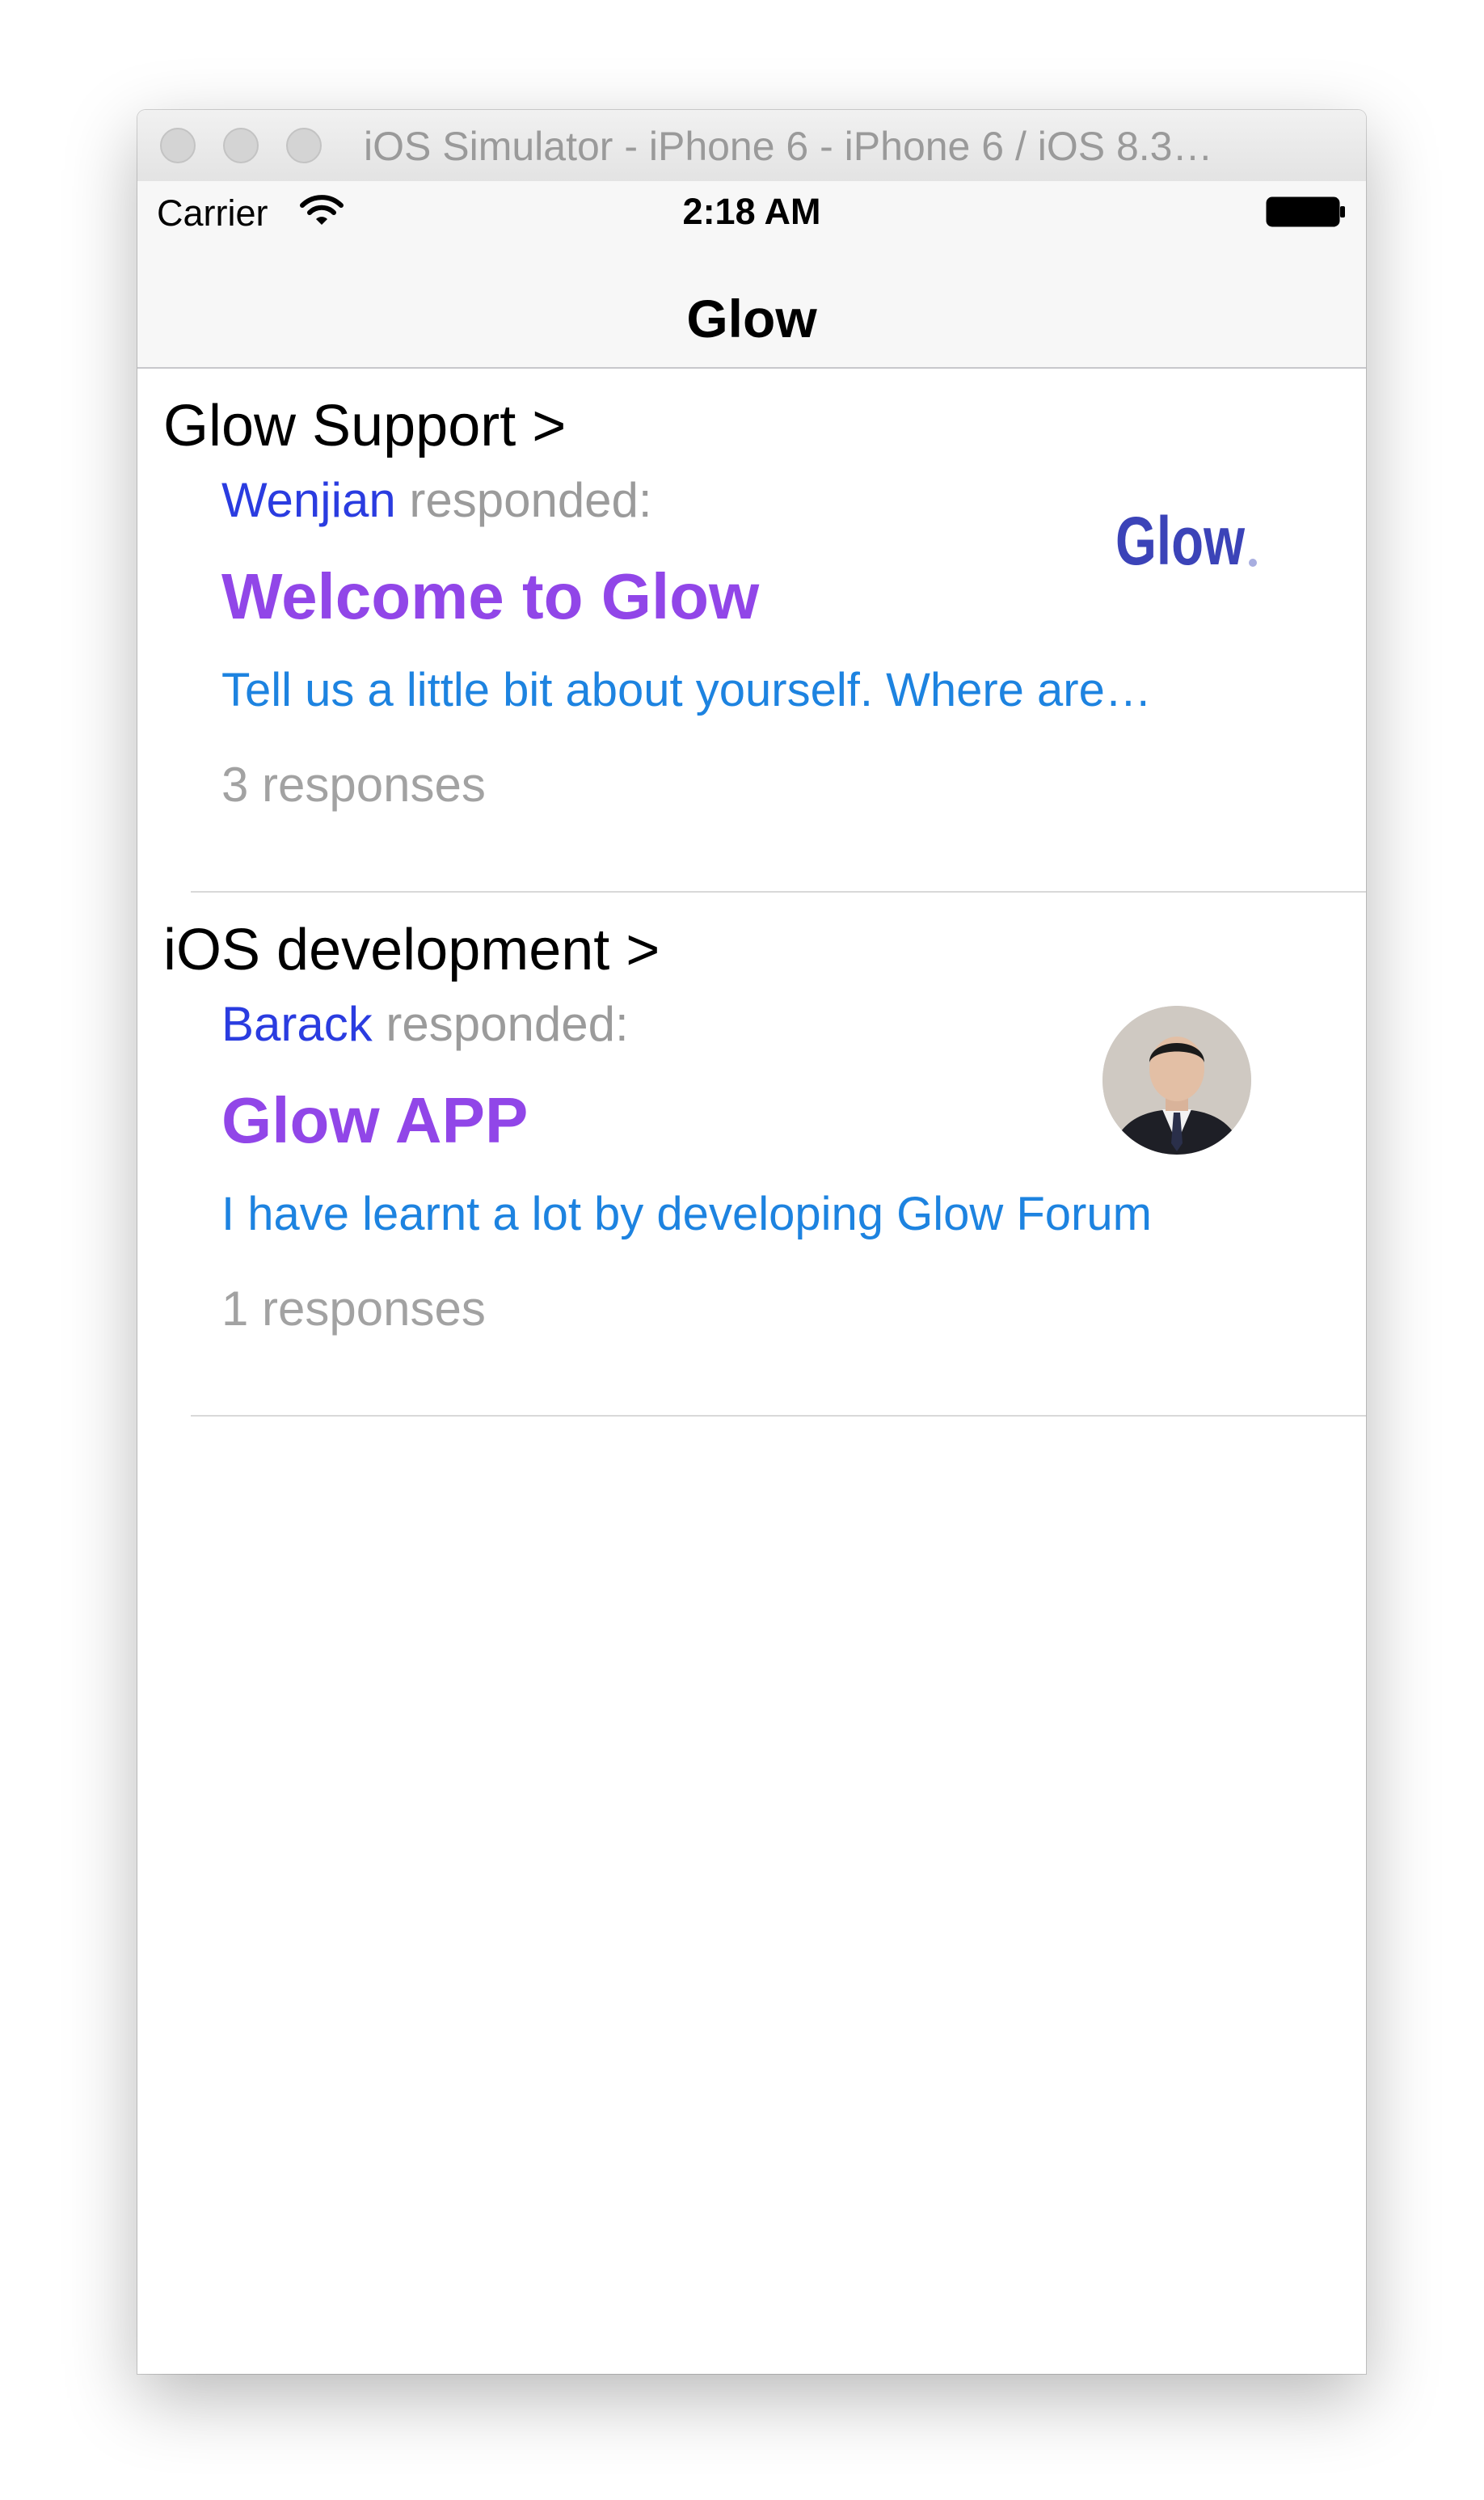 This screenshot has height=2500, width=1484. Describe the element at coordinates (778, 1416) in the screenshot. I see `empty-row-separator` at that location.